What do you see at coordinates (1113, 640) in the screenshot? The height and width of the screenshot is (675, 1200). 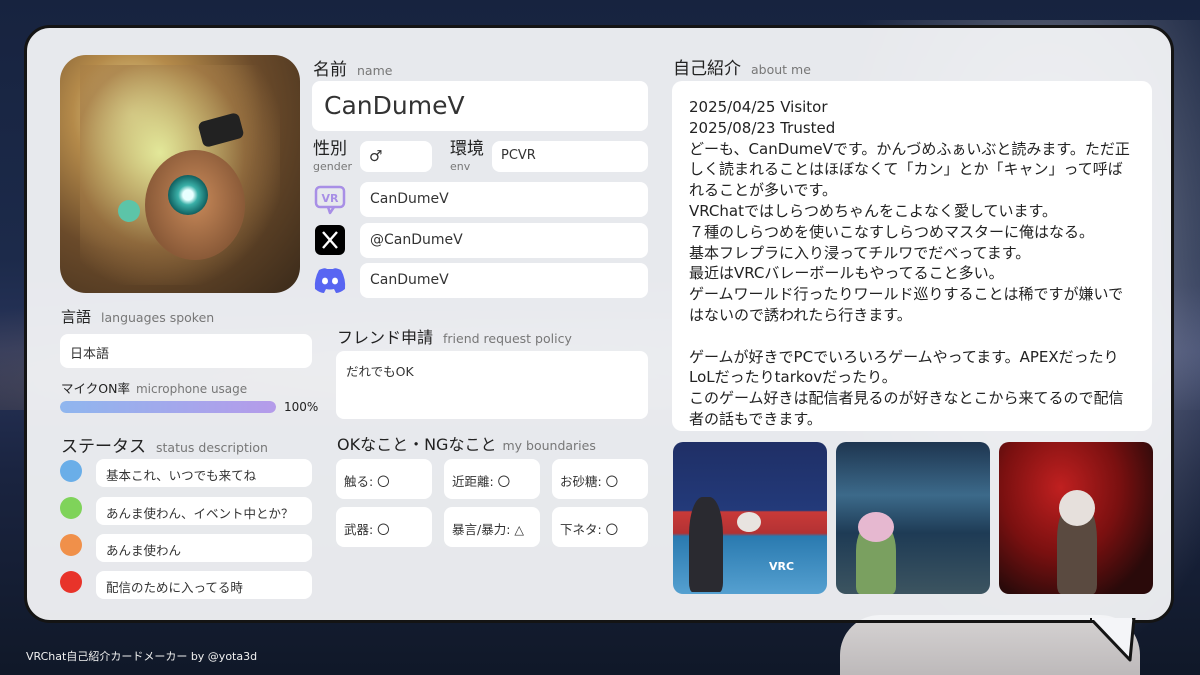 I see `speech-bubble-tail` at bounding box center [1113, 640].